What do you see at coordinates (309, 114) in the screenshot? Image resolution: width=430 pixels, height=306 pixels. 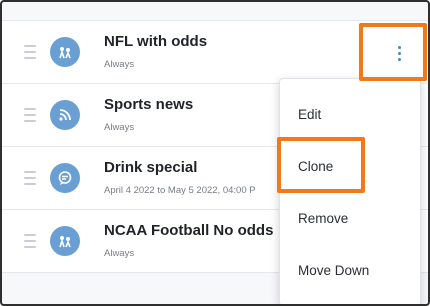 I see `menu-item-edit: Edit` at bounding box center [309, 114].